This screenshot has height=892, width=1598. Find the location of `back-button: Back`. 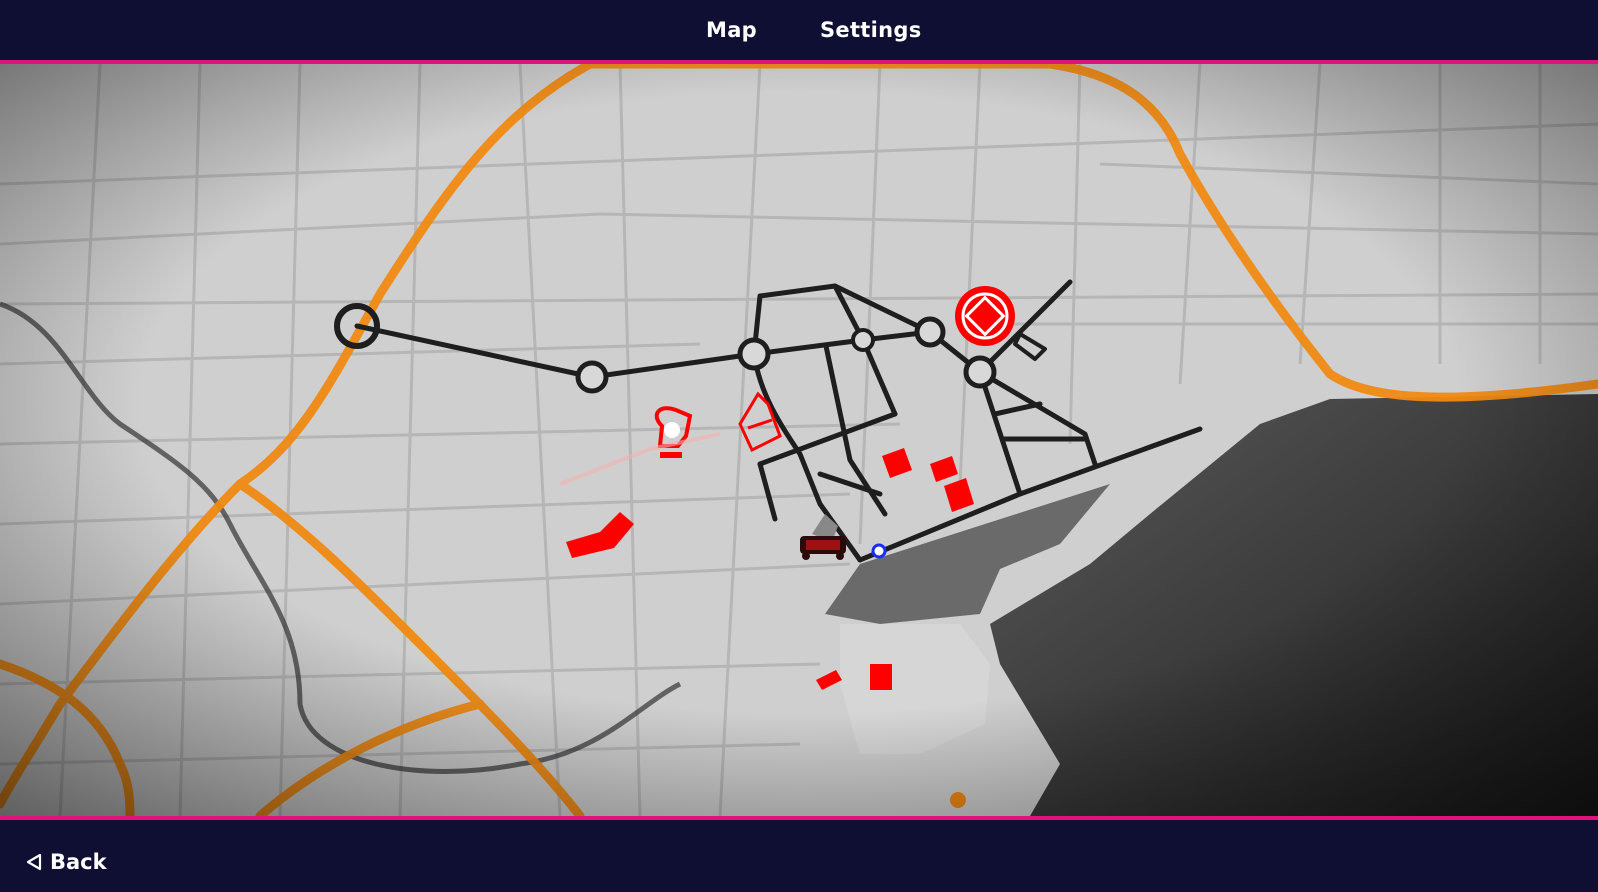

back-button: Back is located at coordinates (66, 862).